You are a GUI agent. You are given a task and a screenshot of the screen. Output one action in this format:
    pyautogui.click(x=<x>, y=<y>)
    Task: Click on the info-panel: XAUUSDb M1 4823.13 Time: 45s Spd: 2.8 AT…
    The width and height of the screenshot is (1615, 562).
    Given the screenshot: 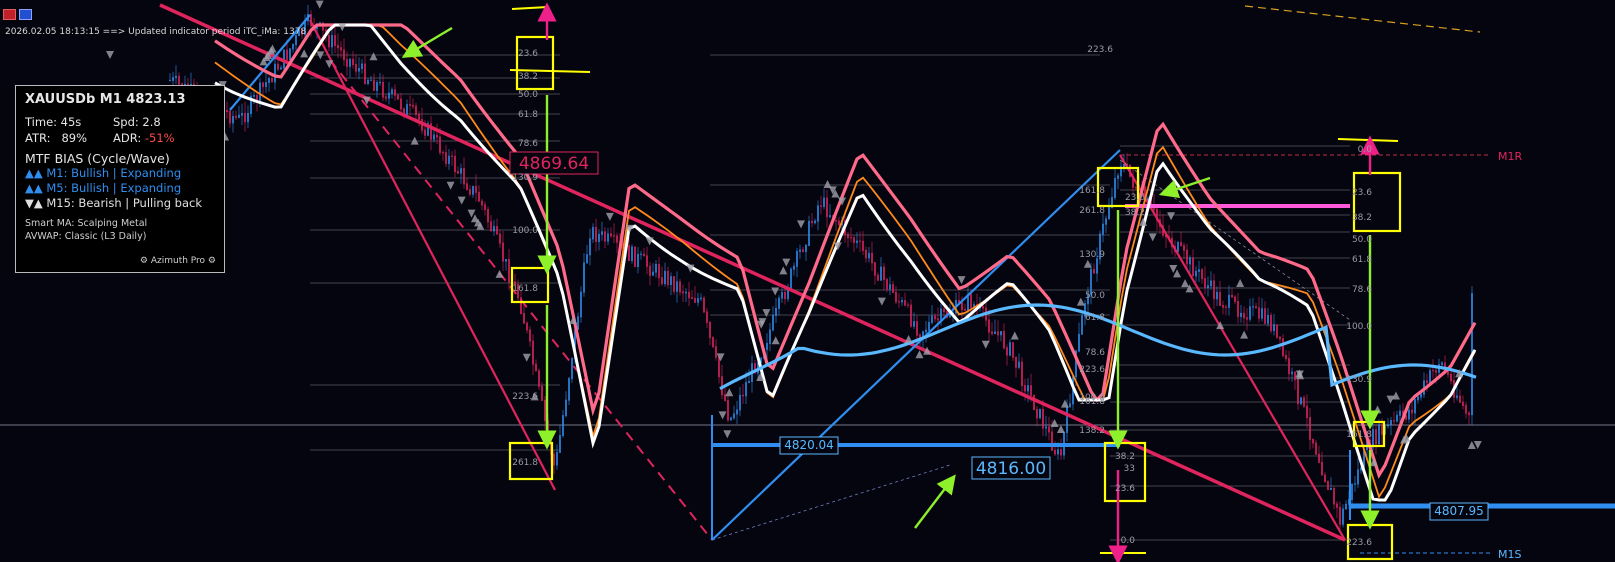 What is the action you would take?
    pyautogui.click(x=120, y=179)
    